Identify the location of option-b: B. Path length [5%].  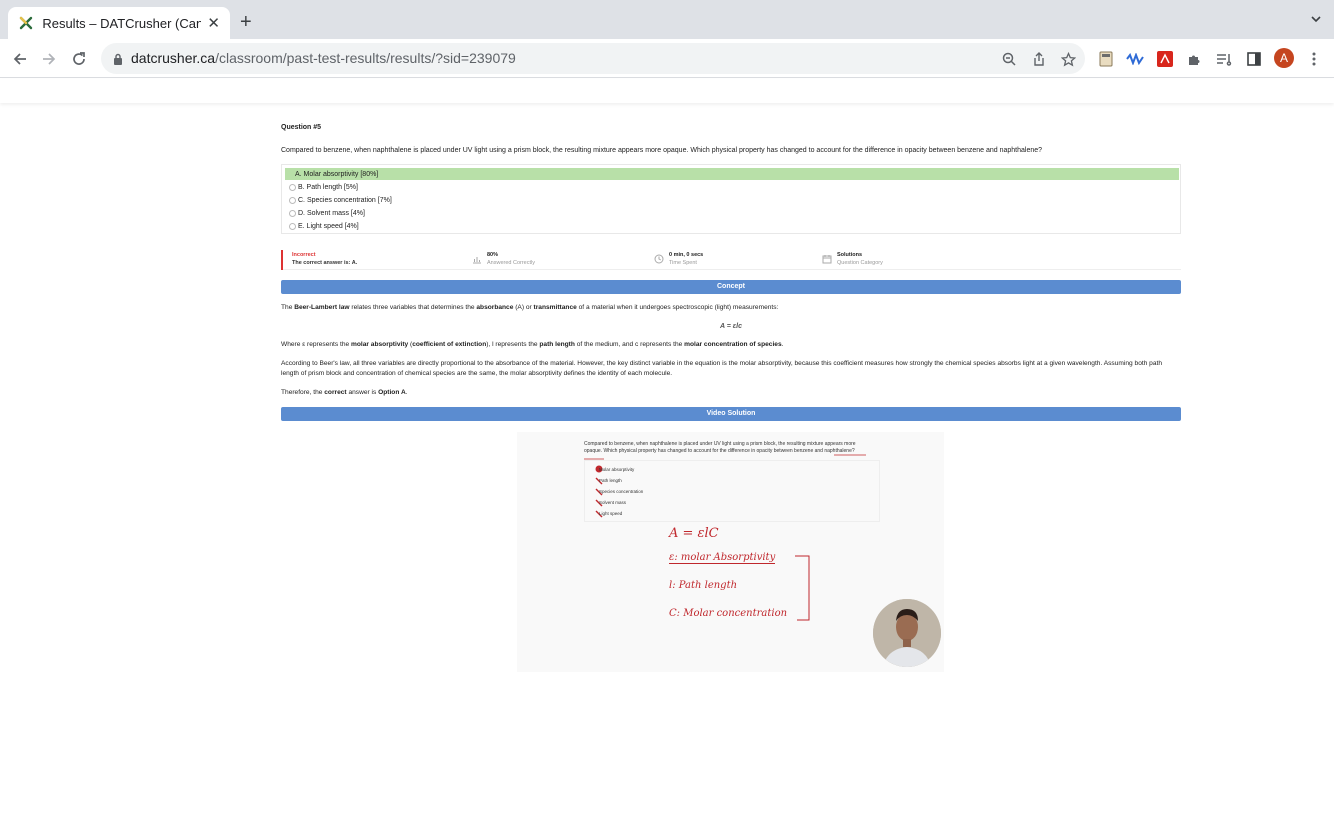
(732, 187).